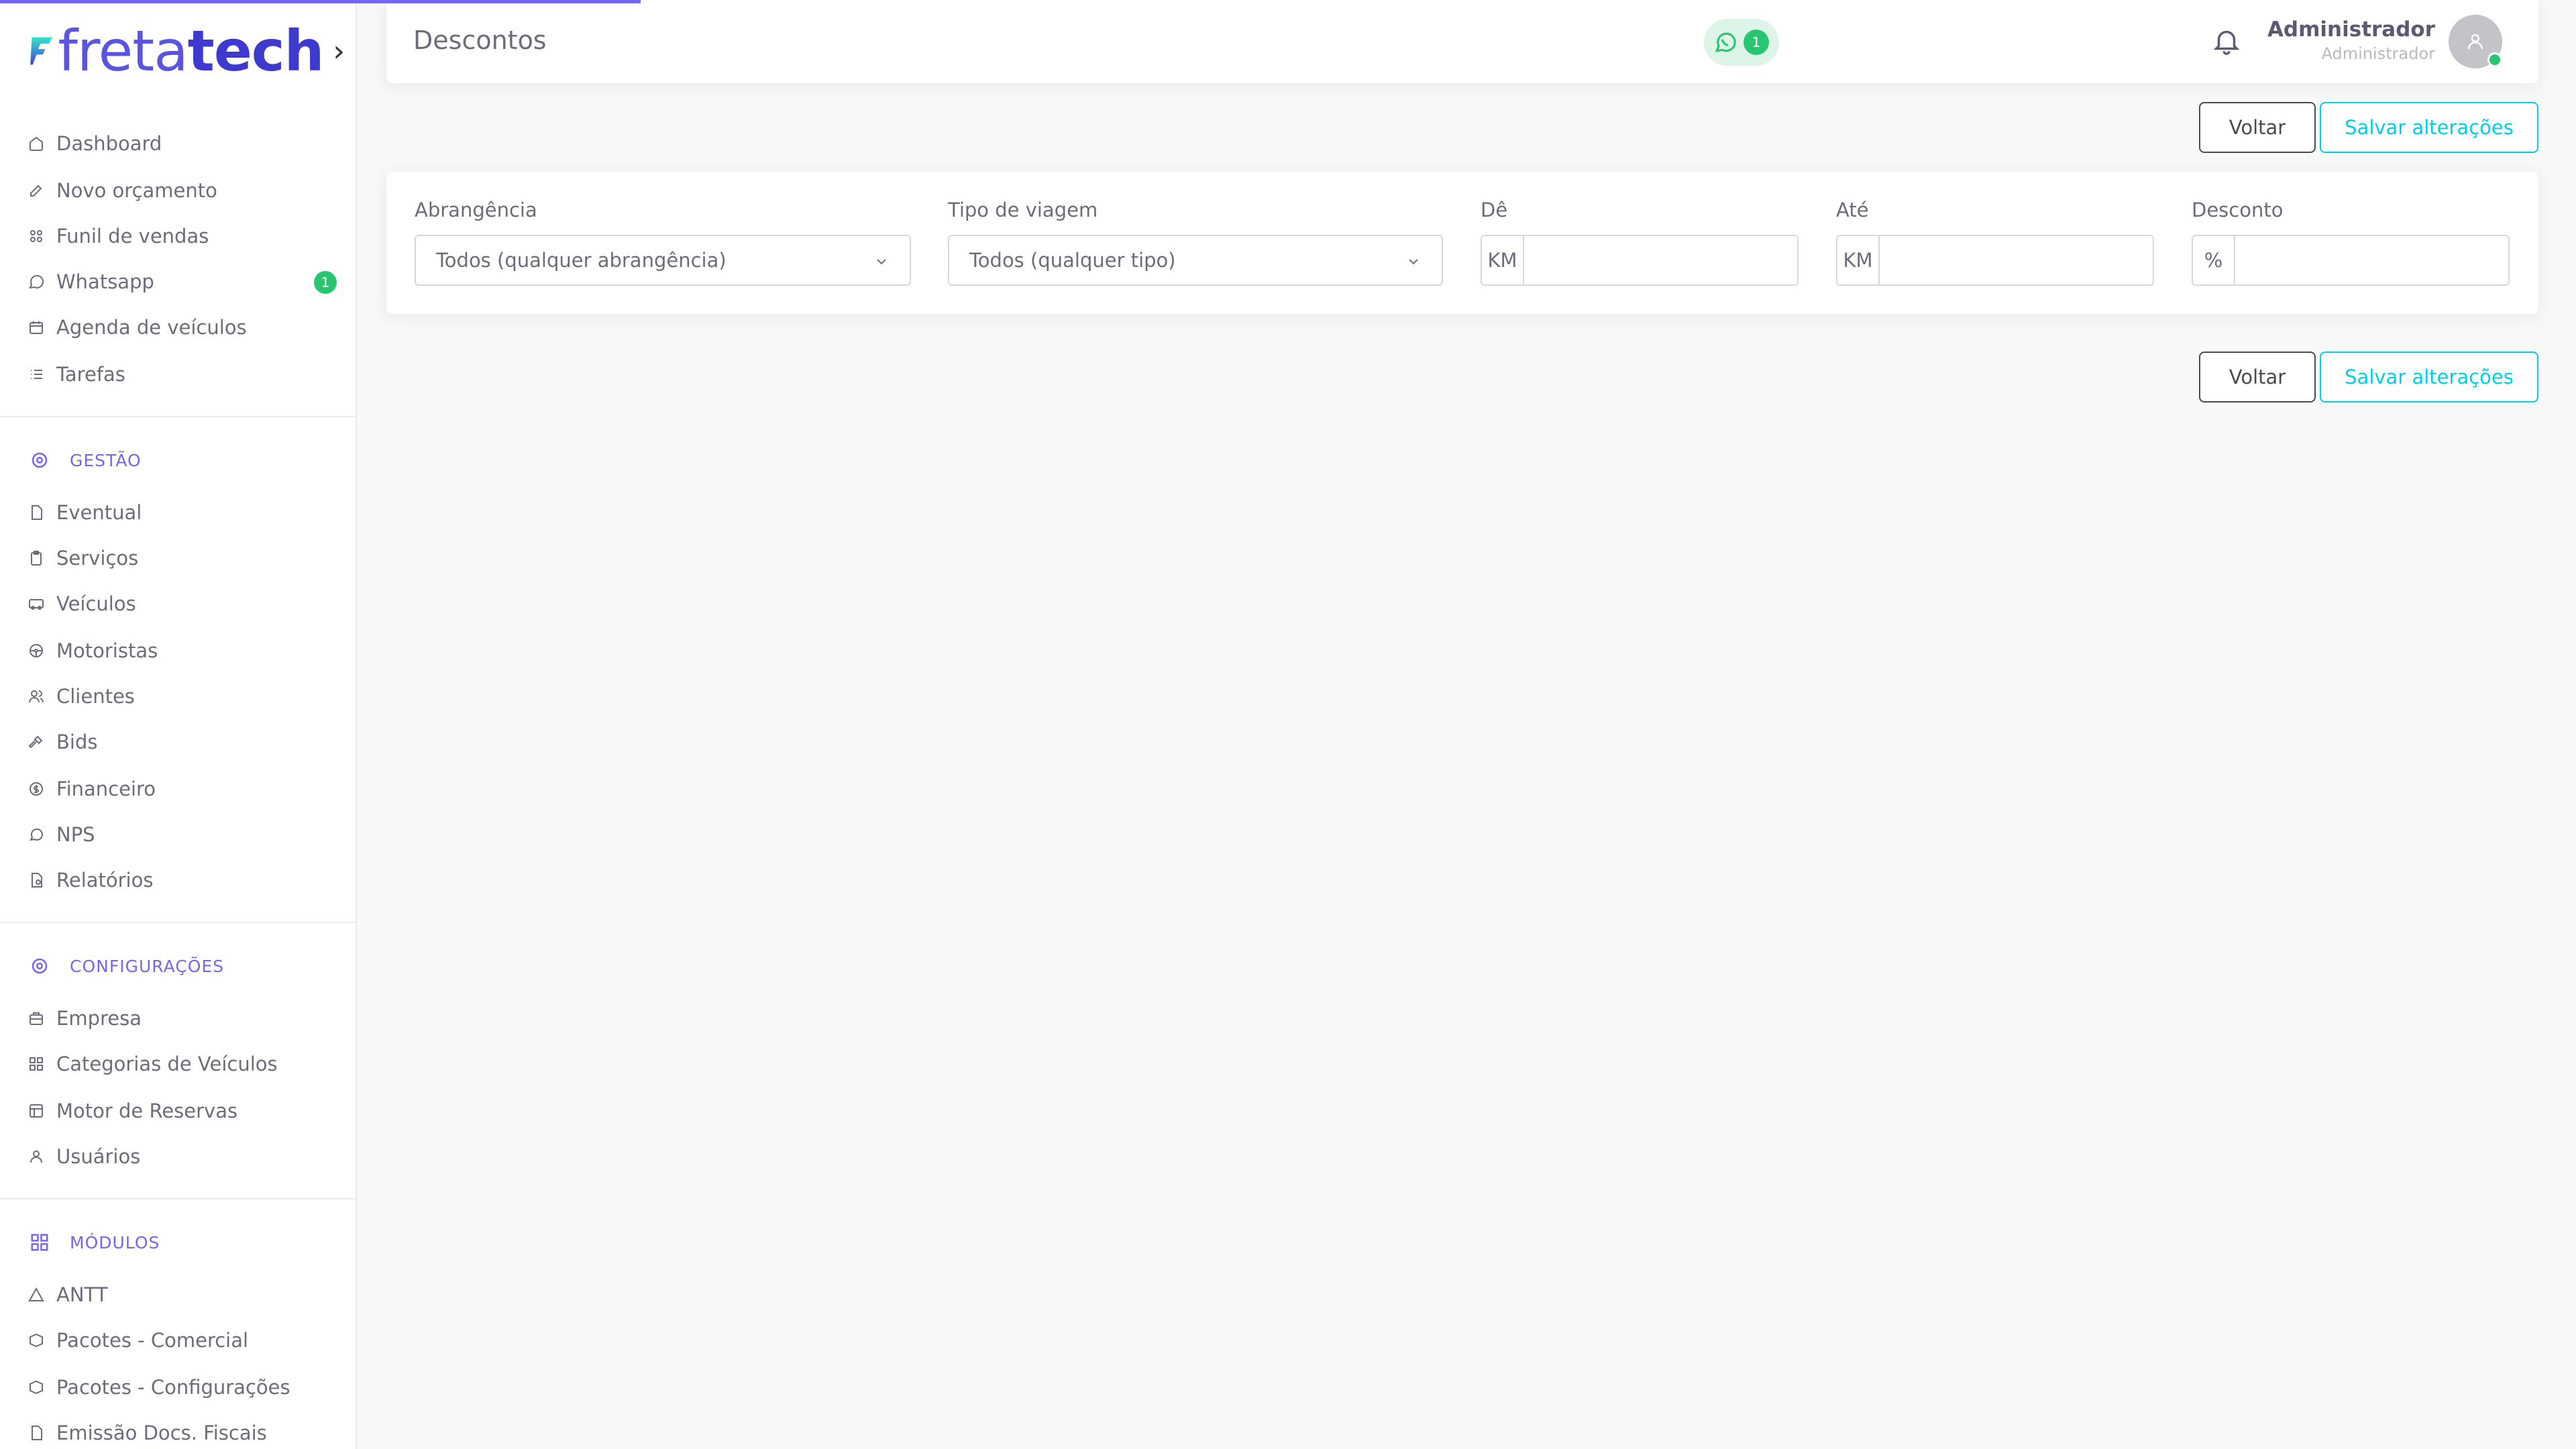  I want to click on logo-text: fretatech, so click(191, 51).